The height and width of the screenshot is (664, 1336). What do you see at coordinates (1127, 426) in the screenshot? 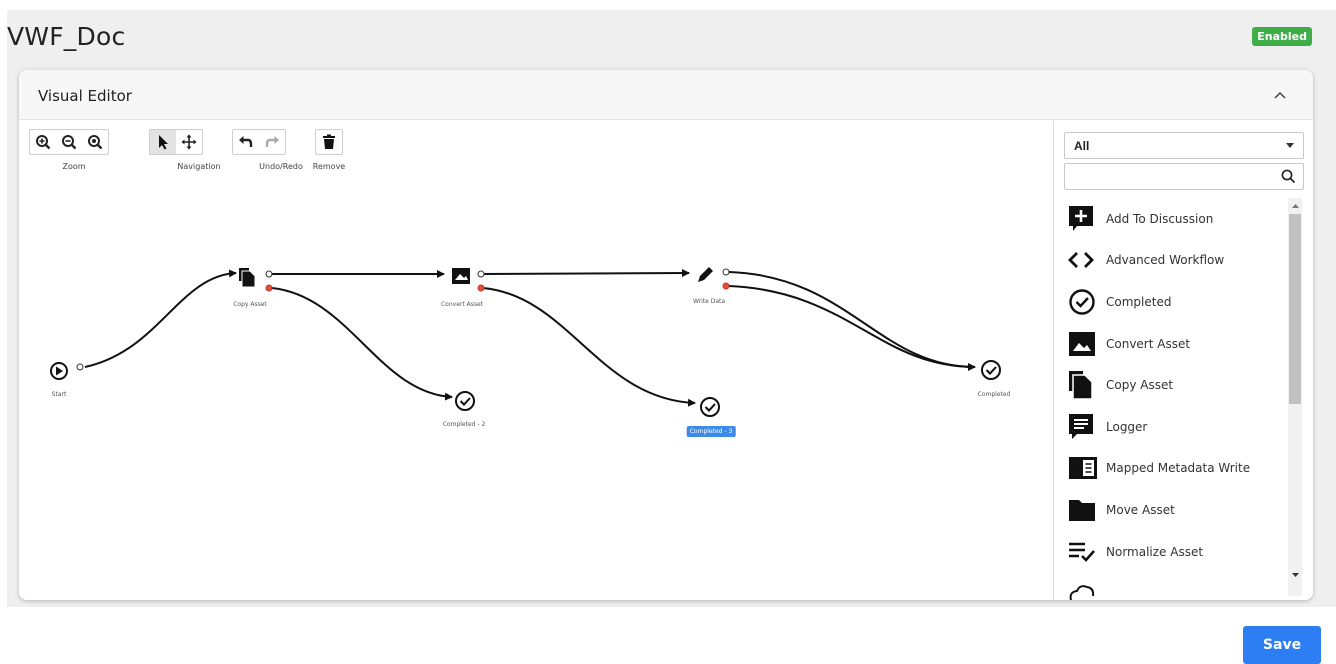
I see `tool-item-label: Logger` at bounding box center [1127, 426].